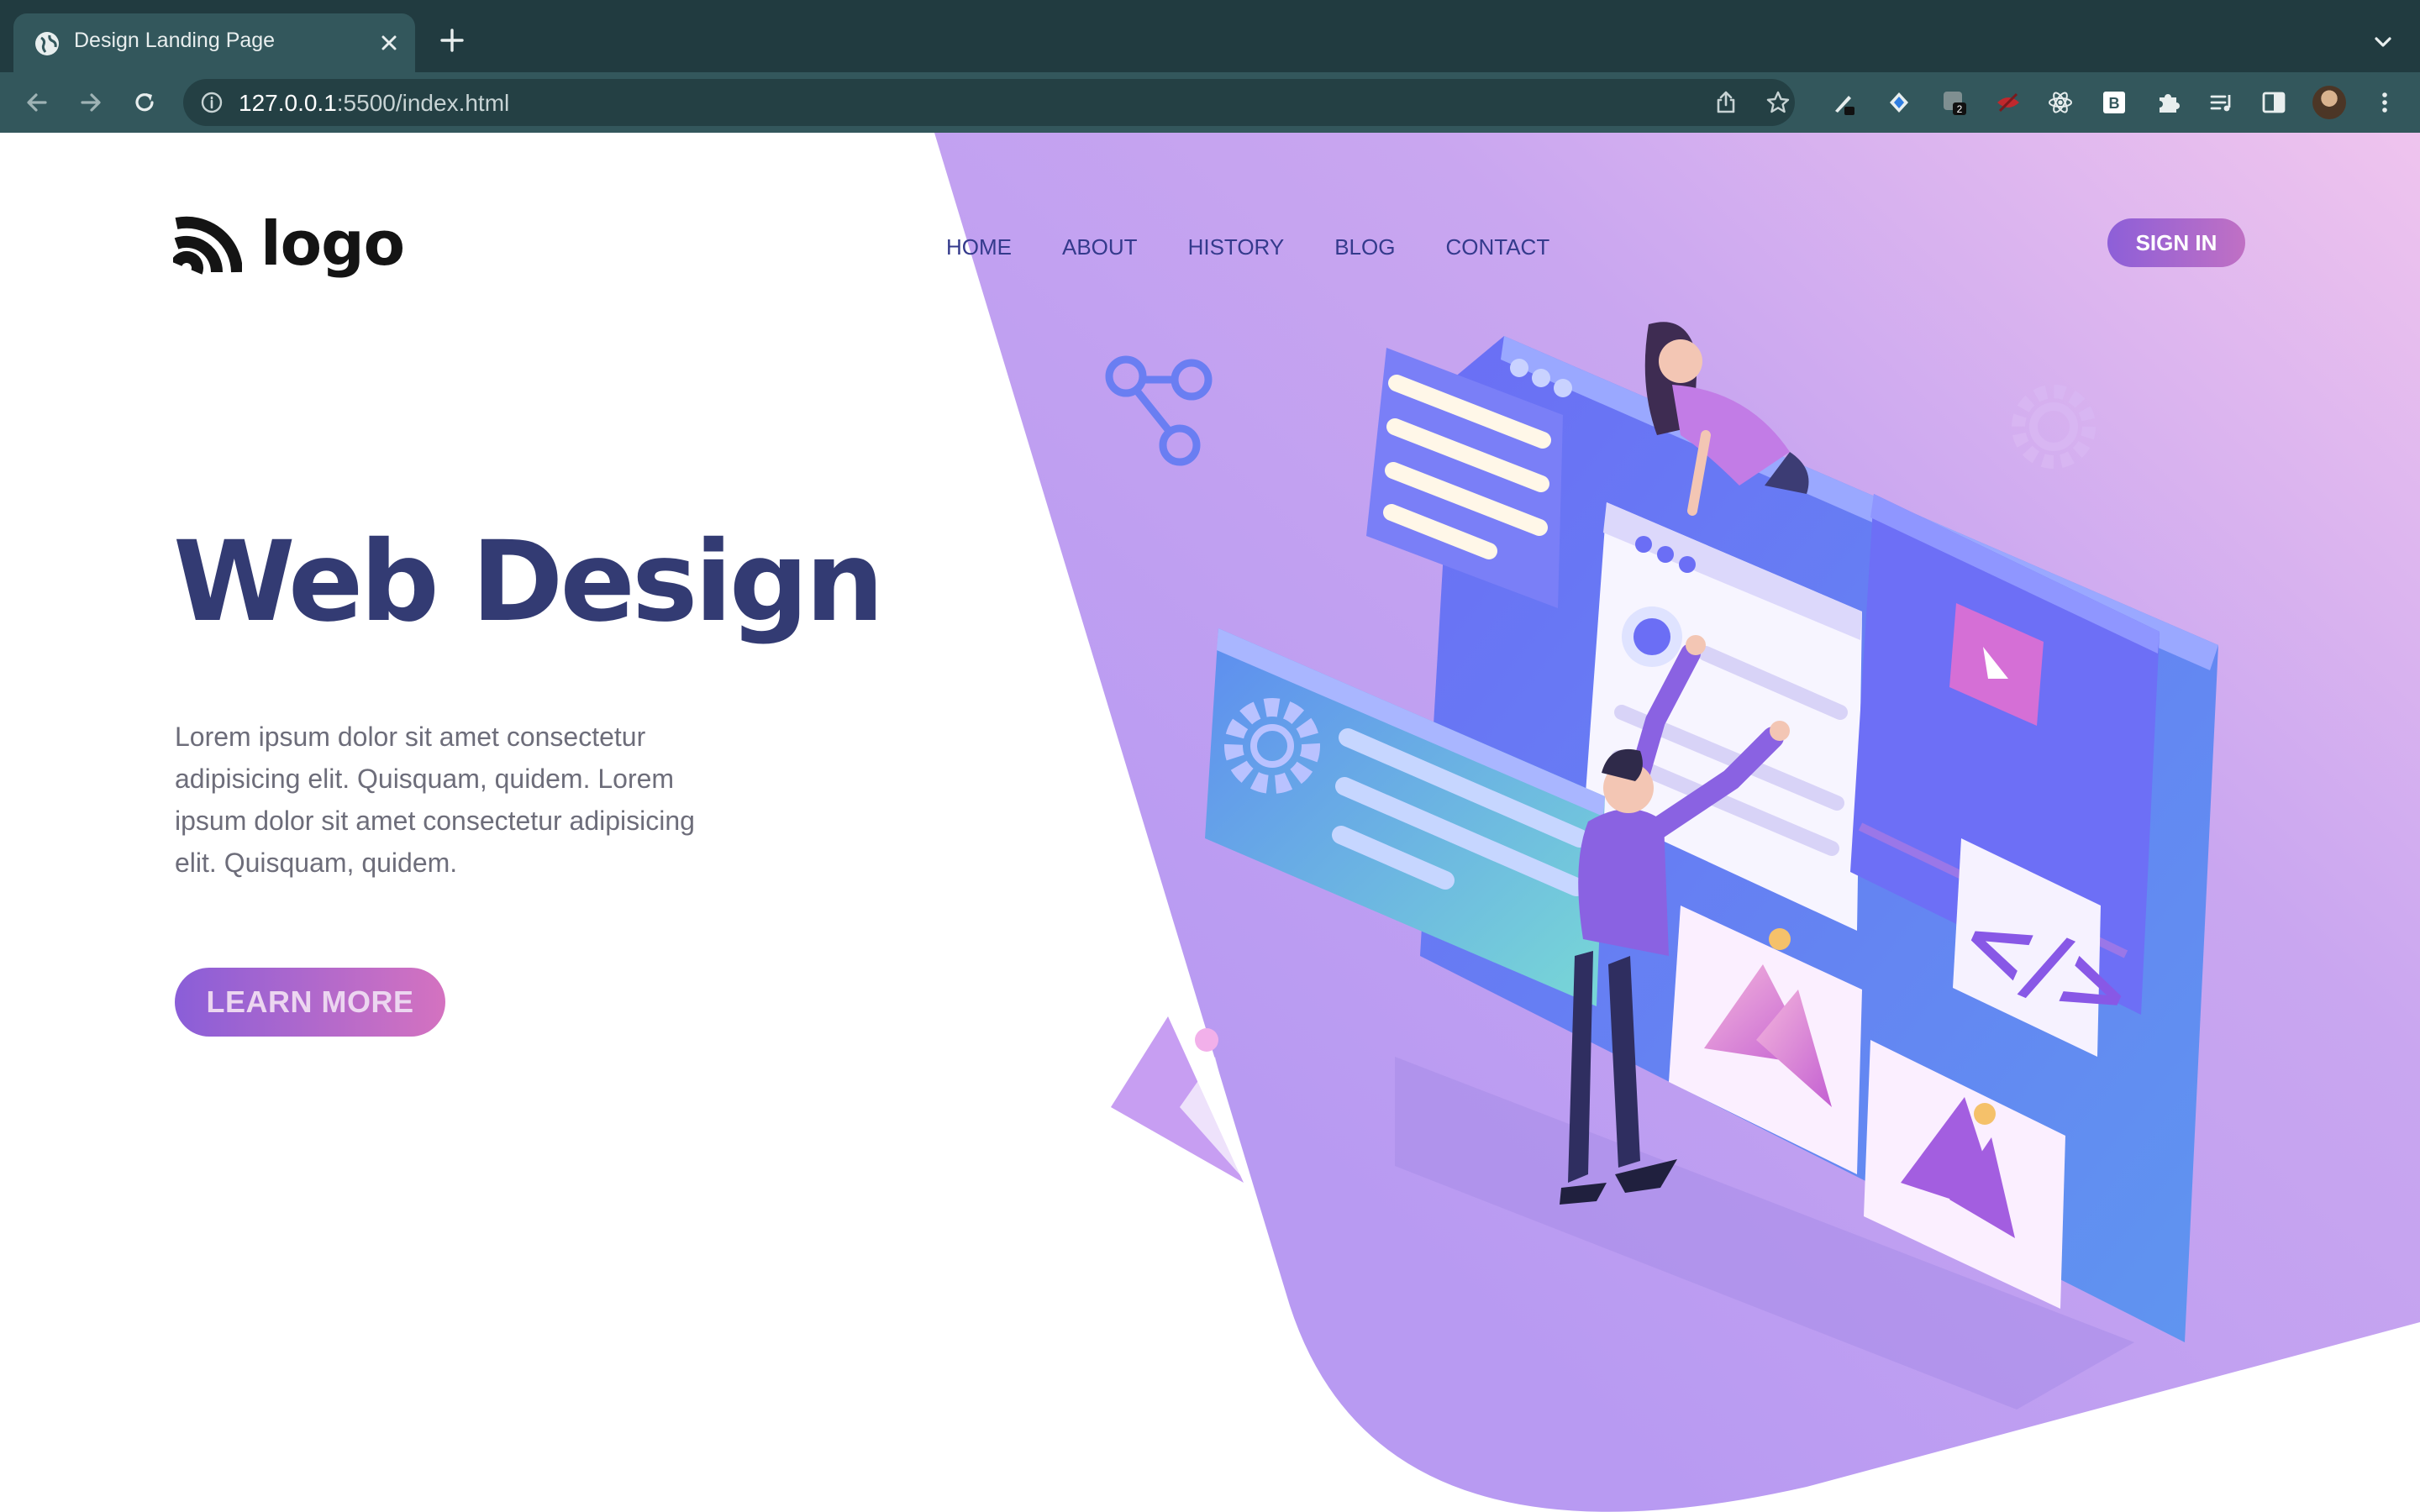 The image size is (2420, 1512). What do you see at coordinates (1236, 247) in the screenshot?
I see `nav-history: HISTORY` at bounding box center [1236, 247].